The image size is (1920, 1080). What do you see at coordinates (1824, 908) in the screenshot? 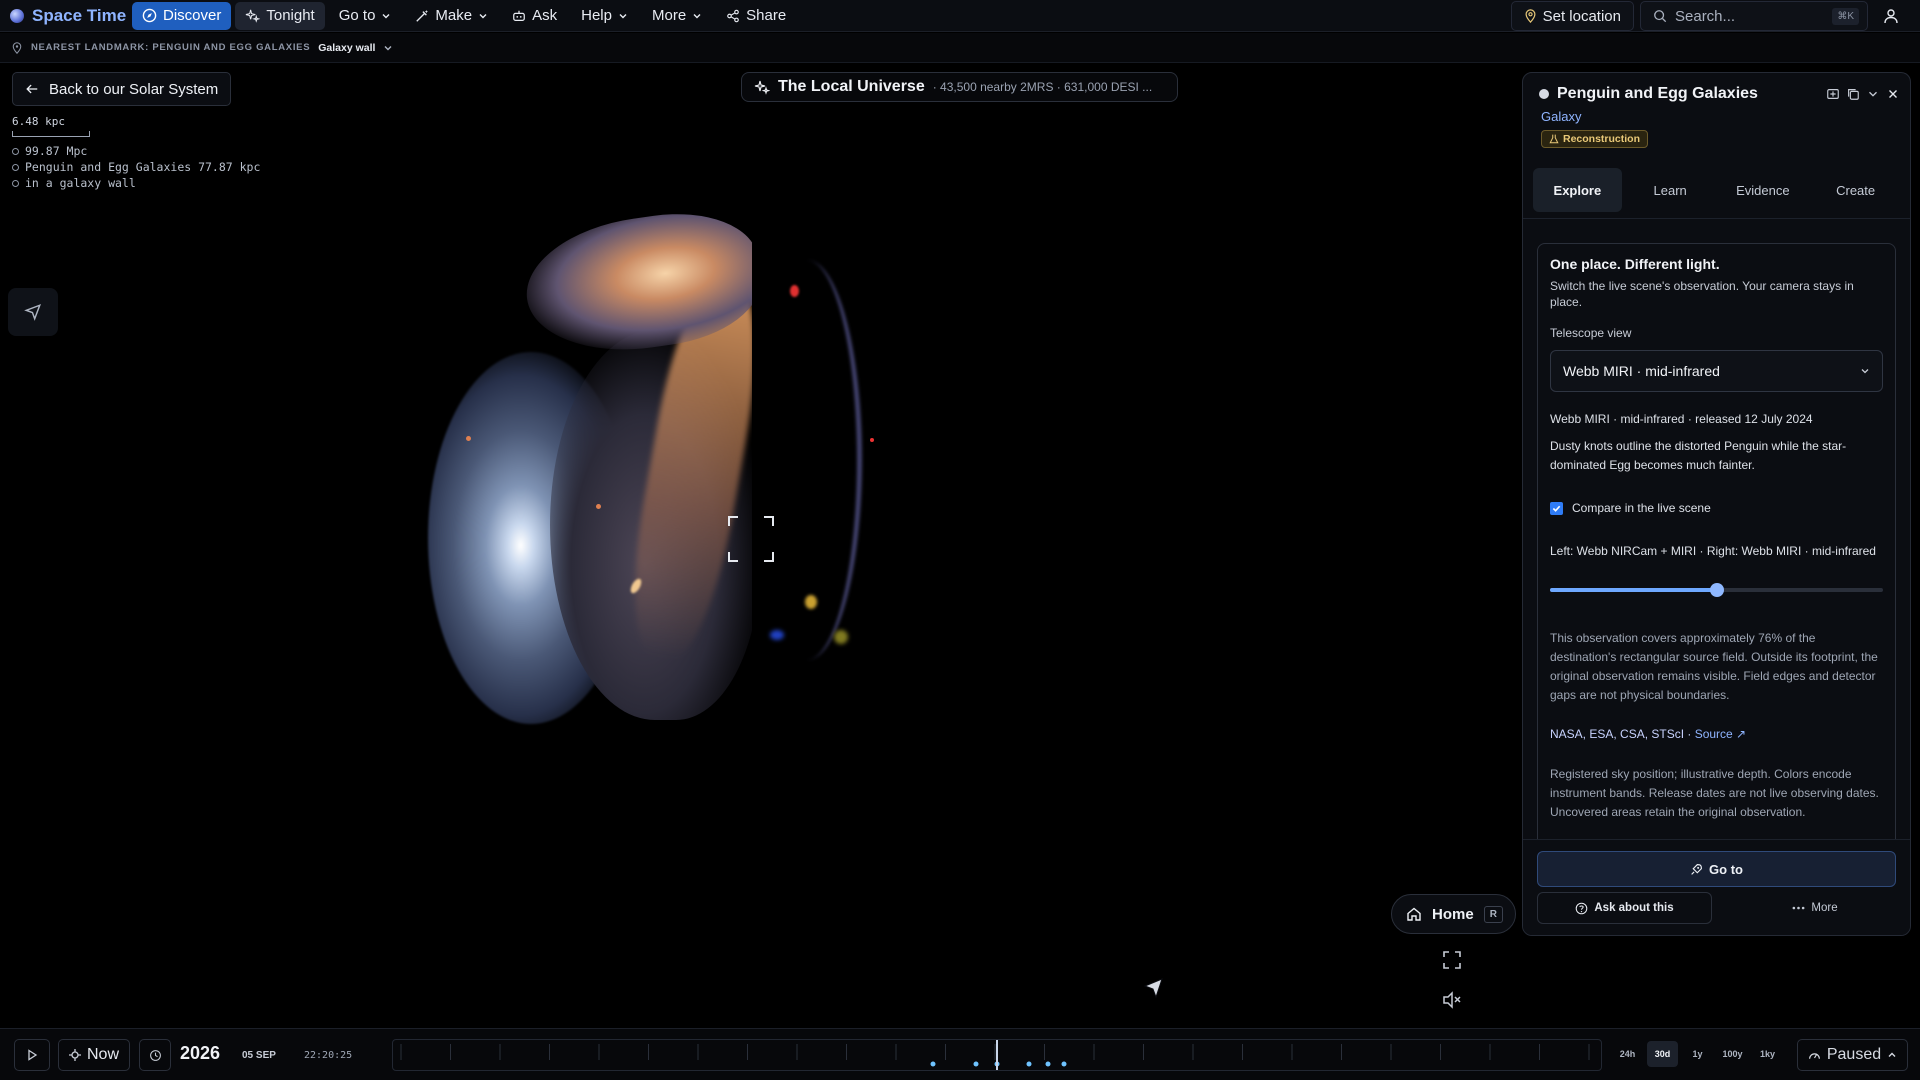
I see `more-actions-label: More` at bounding box center [1824, 908].